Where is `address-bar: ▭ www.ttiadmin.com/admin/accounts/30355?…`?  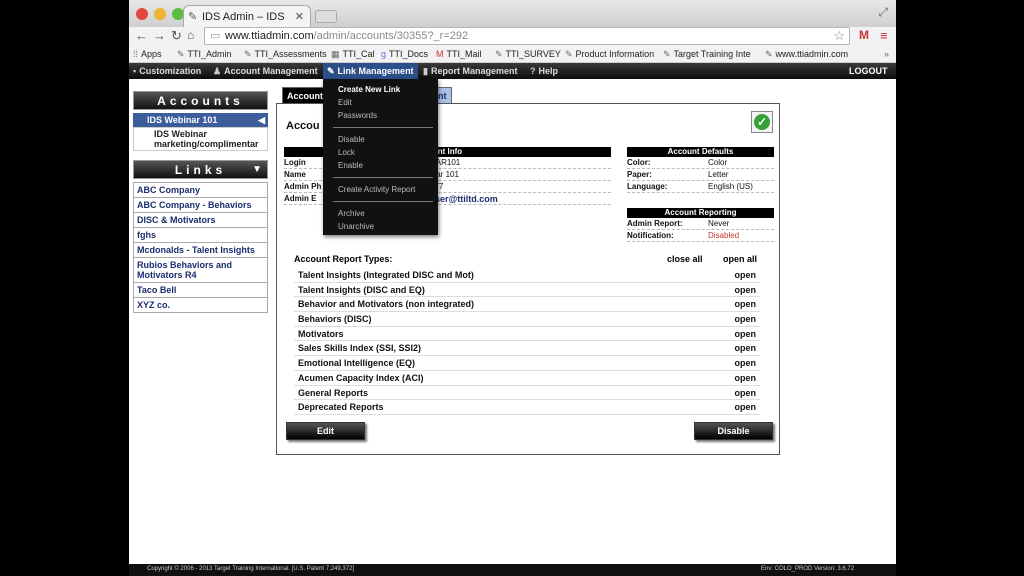
address-bar: ▭ www.ttiadmin.com/admin/accounts/30355?… is located at coordinates (527, 36).